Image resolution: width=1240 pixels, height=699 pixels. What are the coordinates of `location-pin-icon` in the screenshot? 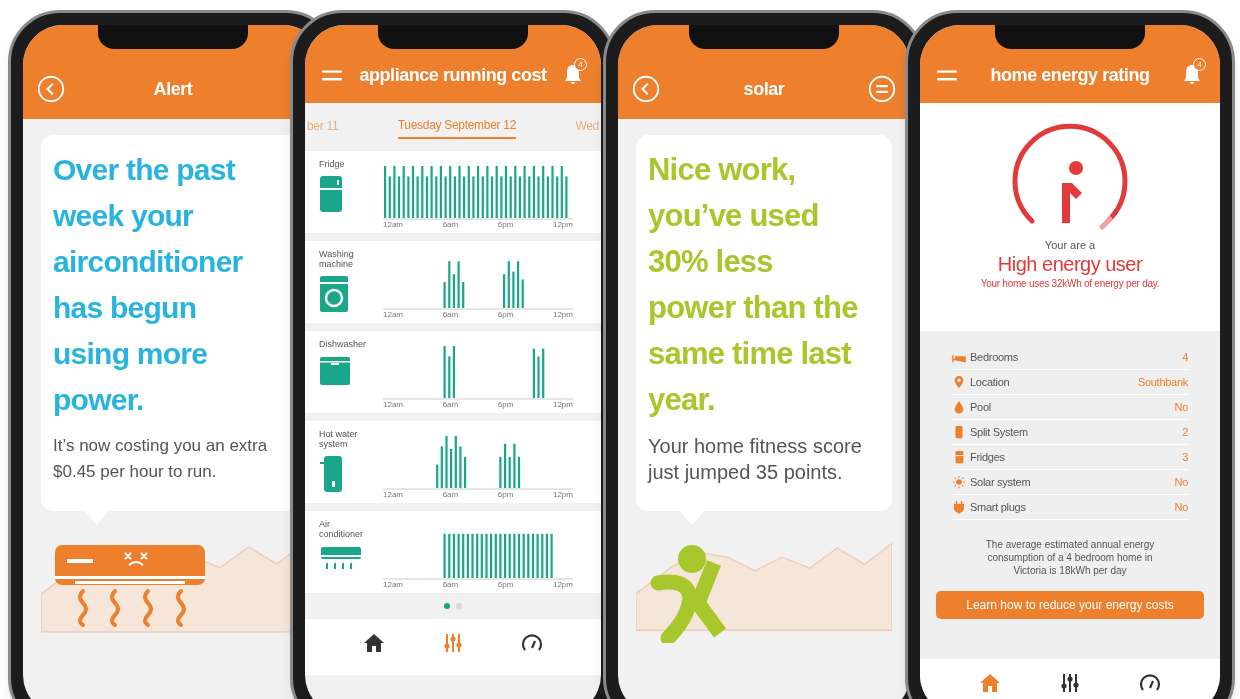 It's located at (959, 382).